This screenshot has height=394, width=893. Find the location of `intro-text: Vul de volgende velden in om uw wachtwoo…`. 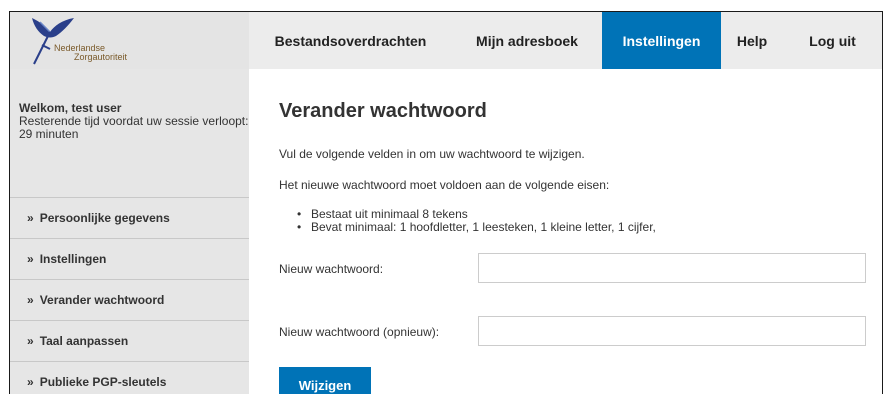

intro-text: Vul de volgende velden in om uw wachtwoo… is located at coordinates (432, 154).